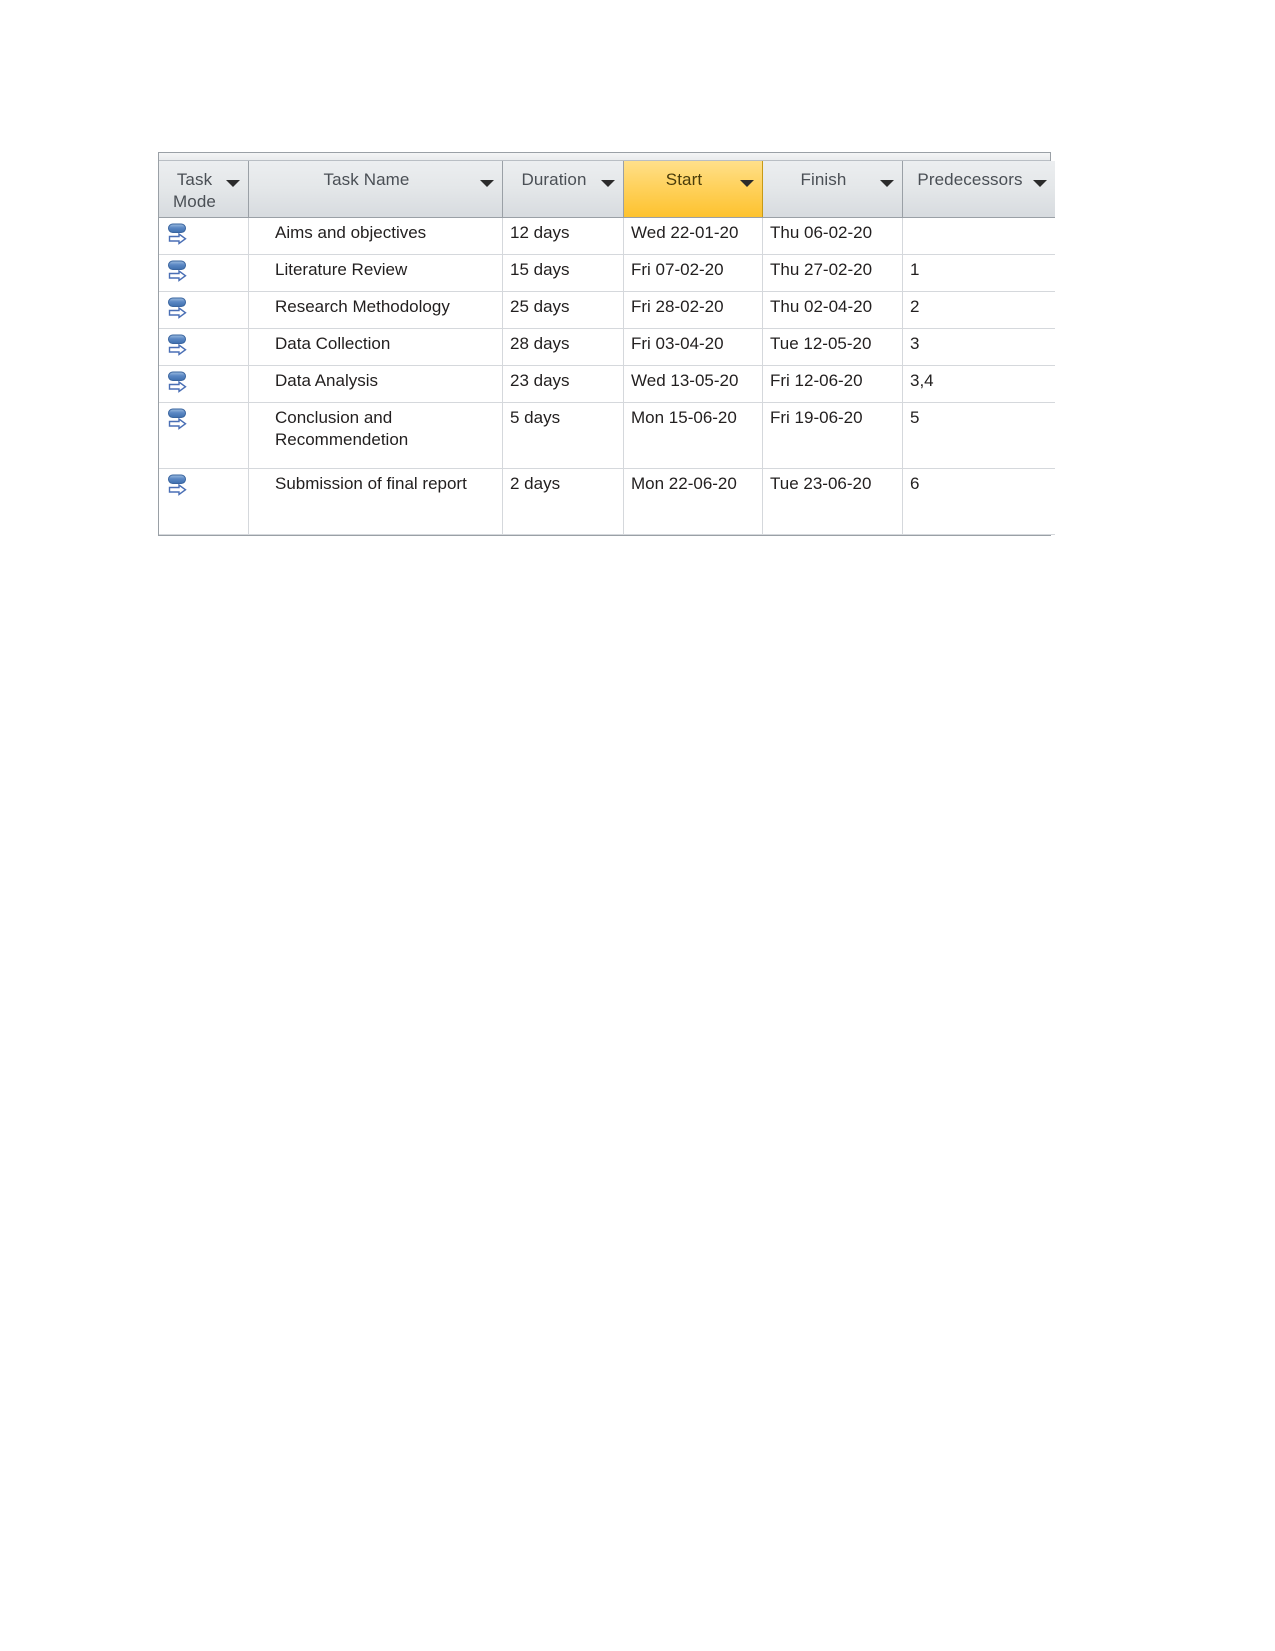 The height and width of the screenshot is (1651, 1275). I want to click on cell-predecessors: 2, so click(978, 310).